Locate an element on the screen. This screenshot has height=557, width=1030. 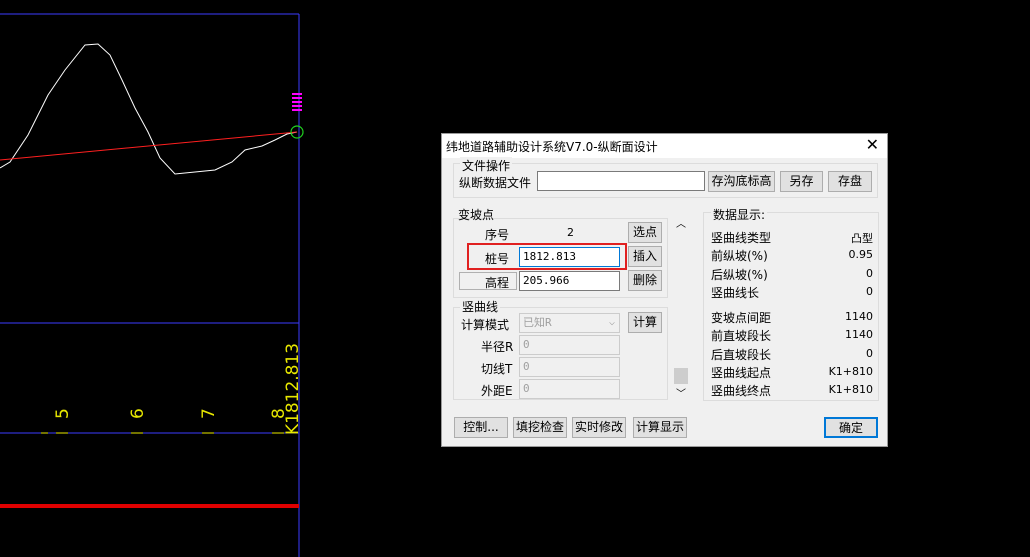
file-label: 纵断数据文件 is located at coordinates (495, 183).